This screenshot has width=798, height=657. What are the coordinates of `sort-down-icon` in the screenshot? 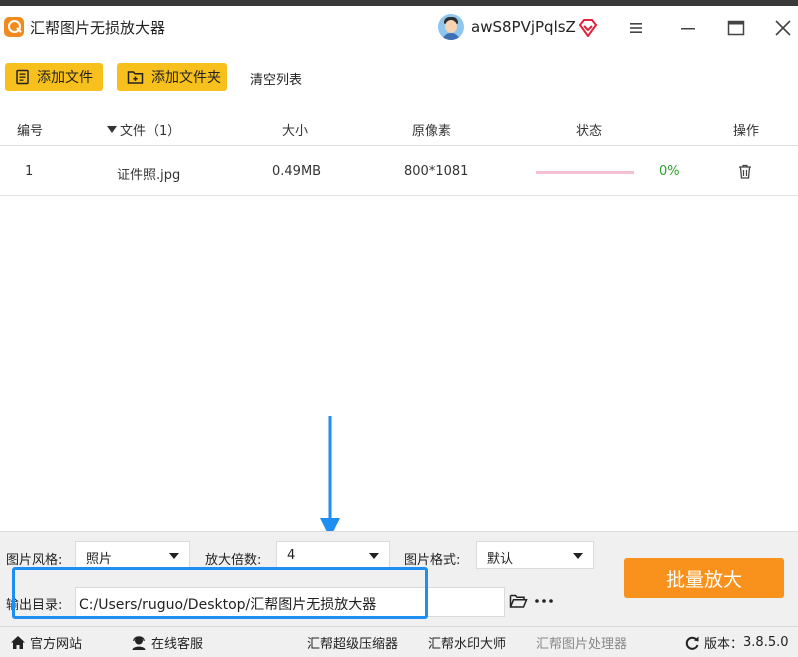 It's located at (112, 129).